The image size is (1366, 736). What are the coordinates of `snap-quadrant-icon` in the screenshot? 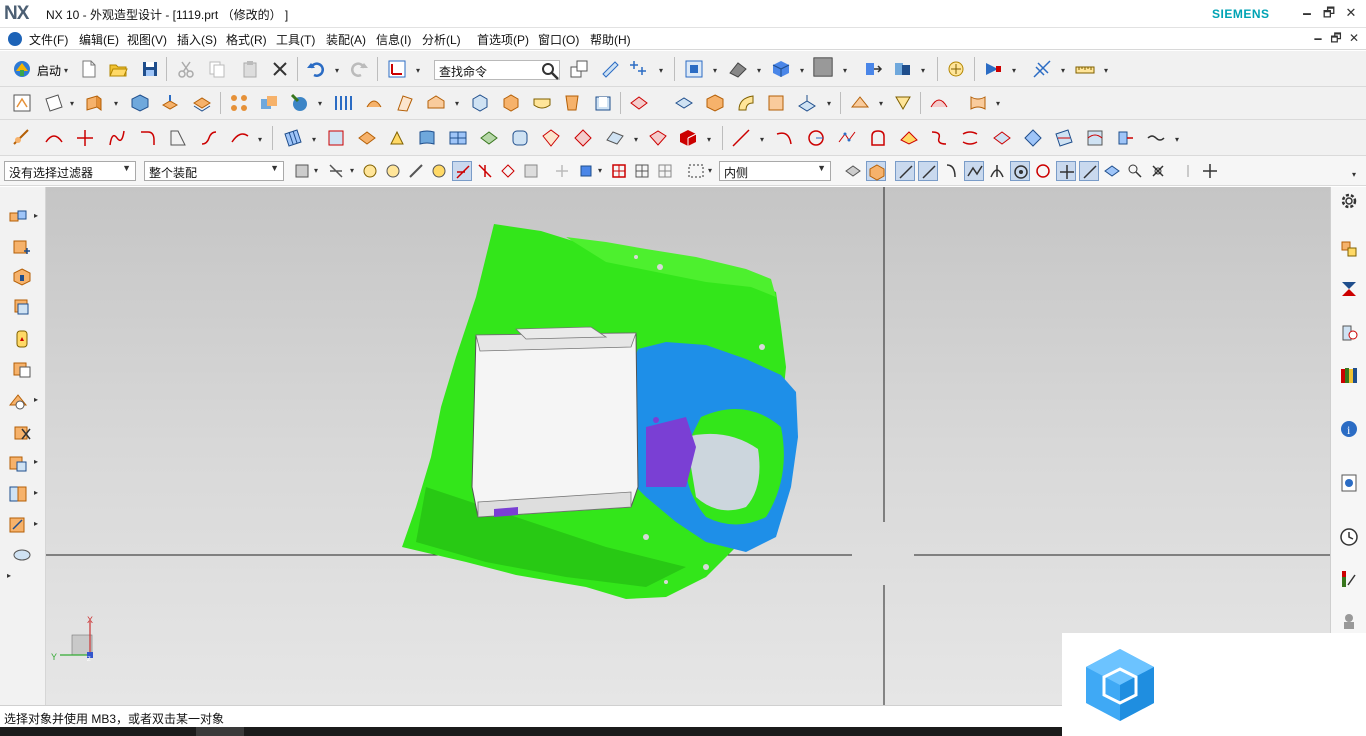 It's located at (1043, 171).